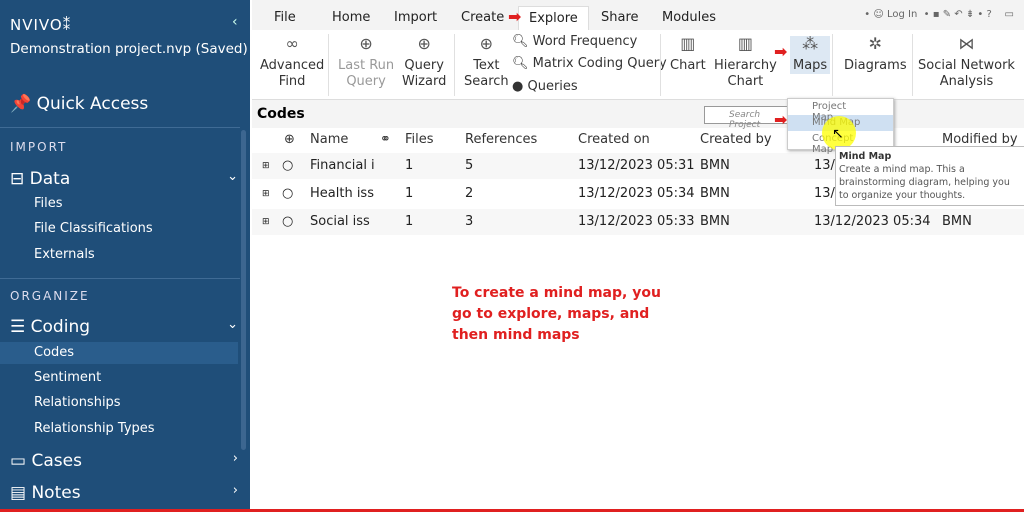 Image resolution: width=1024 pixels, height=512 pixels. What do you see at coordinates (77, 402) in the screenshot?
I see `sidebar-item-relationships: Relationships` at bounding box center [77, 402].